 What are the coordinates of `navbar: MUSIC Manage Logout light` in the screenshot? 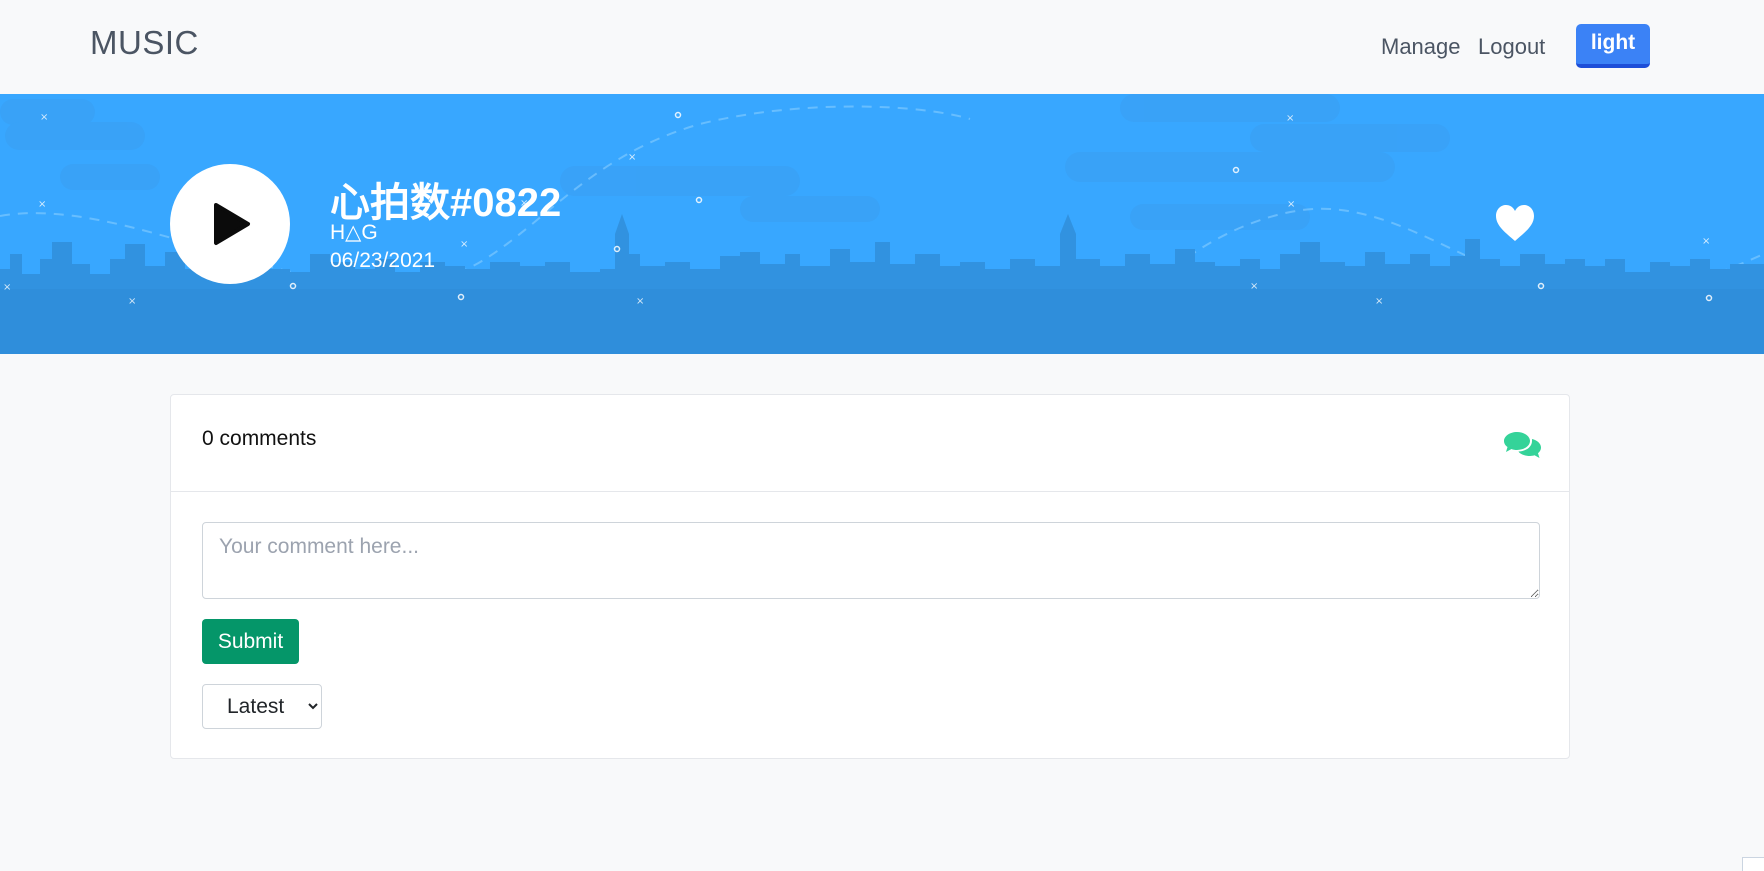 It's located at (882, 47).